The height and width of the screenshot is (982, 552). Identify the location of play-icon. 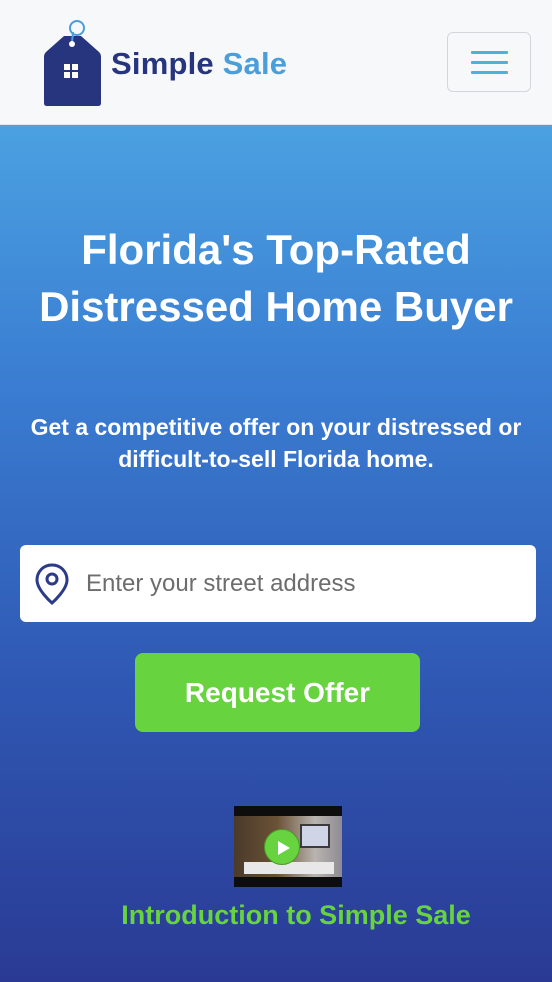
(284, 848).